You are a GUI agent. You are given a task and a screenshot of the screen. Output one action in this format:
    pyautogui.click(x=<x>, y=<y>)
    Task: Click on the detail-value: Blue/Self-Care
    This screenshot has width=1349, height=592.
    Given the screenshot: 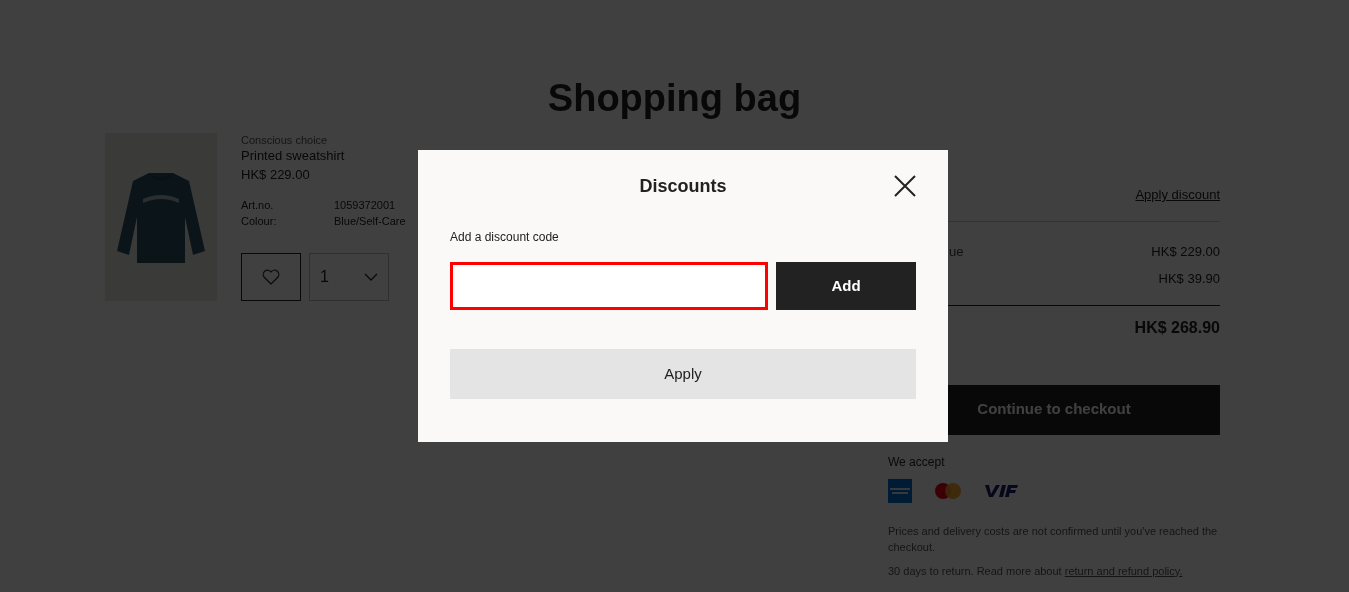 What is the action you would take?
    pyautogui.click(x=370, y=221)
    